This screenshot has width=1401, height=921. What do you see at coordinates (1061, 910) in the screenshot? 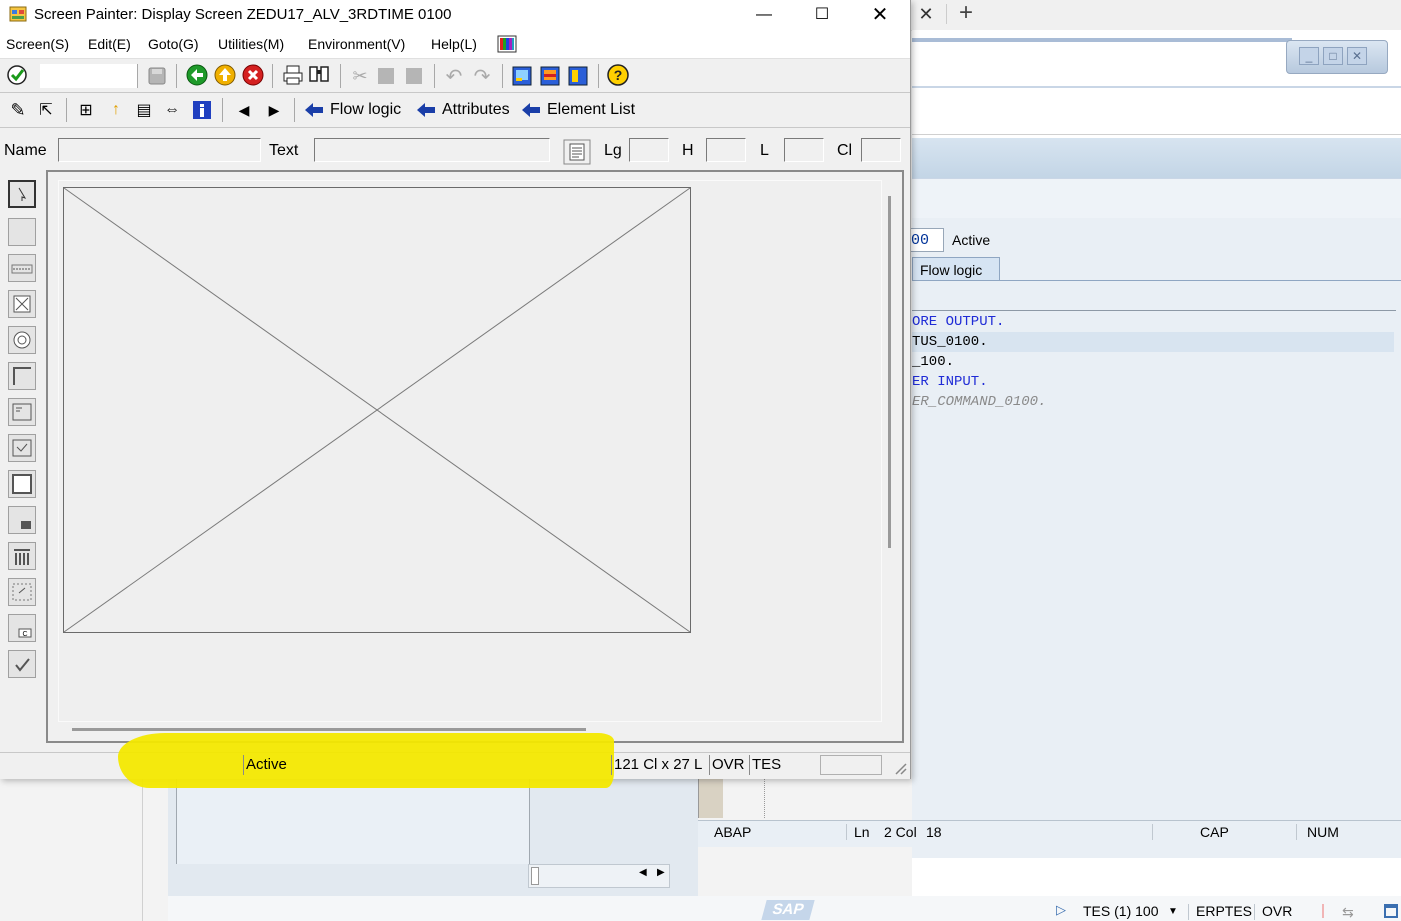
I see `play-icon: ▷` at bounding box center [1061, 910].